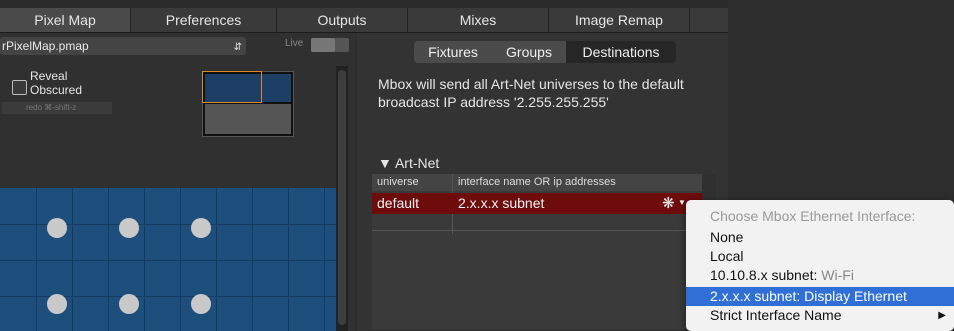 The width and height of the screenshot is (954, 331). What do you see at coordinates (501, 203) in the screenshot?
I see `interface-cell: 2.x.x.x subnet` at bounding box center [501, 203].